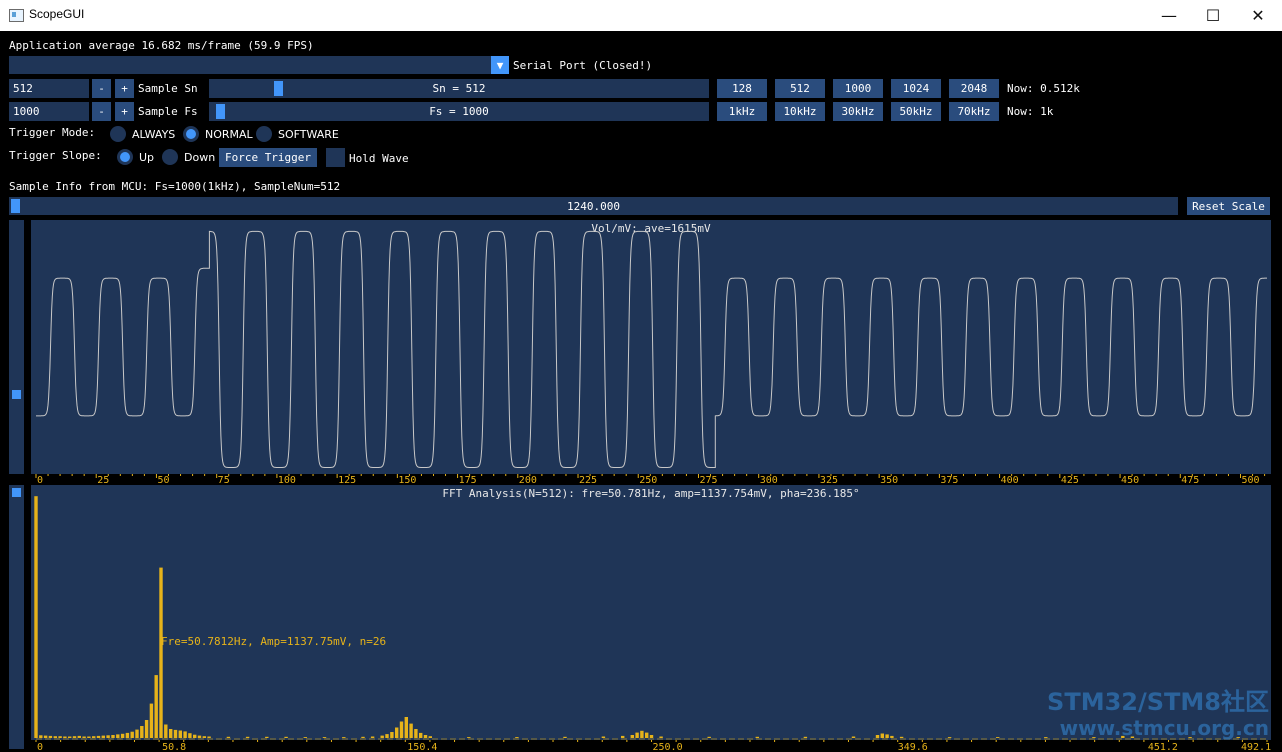 Image resolution: width=1282 pixels, height=752 pixels. What do you see at coordinates (224, 479) in the screenshot?
I see `waveform-x-tick-label: 75` at bounding box center [224, 479].